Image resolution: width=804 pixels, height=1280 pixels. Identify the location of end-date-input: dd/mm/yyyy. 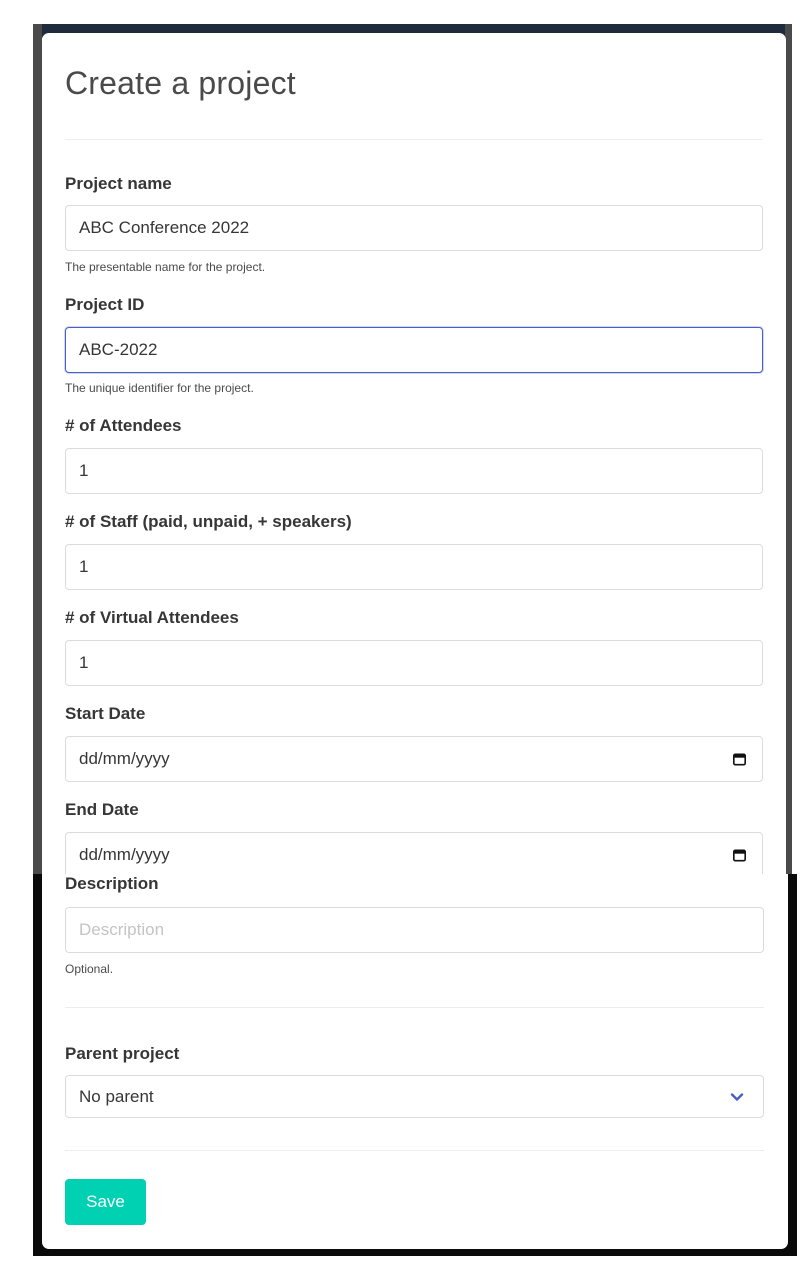
(414, 853).